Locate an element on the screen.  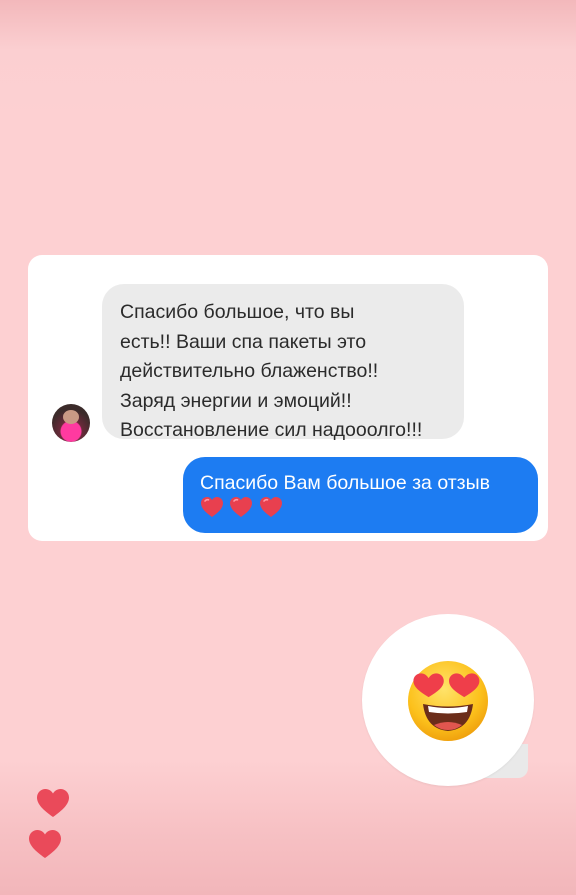
incoming-message-line: Восстановление сил надооолго!!! is located at coordinates (271, 430).